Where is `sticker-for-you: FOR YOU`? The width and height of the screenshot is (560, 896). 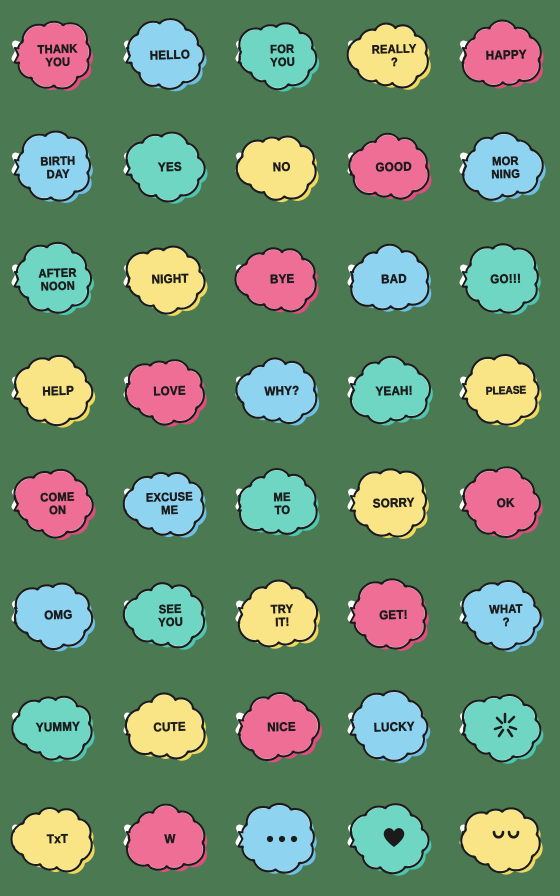 sticker-for-you: FOR YOU is located at coordinates (280, 56).